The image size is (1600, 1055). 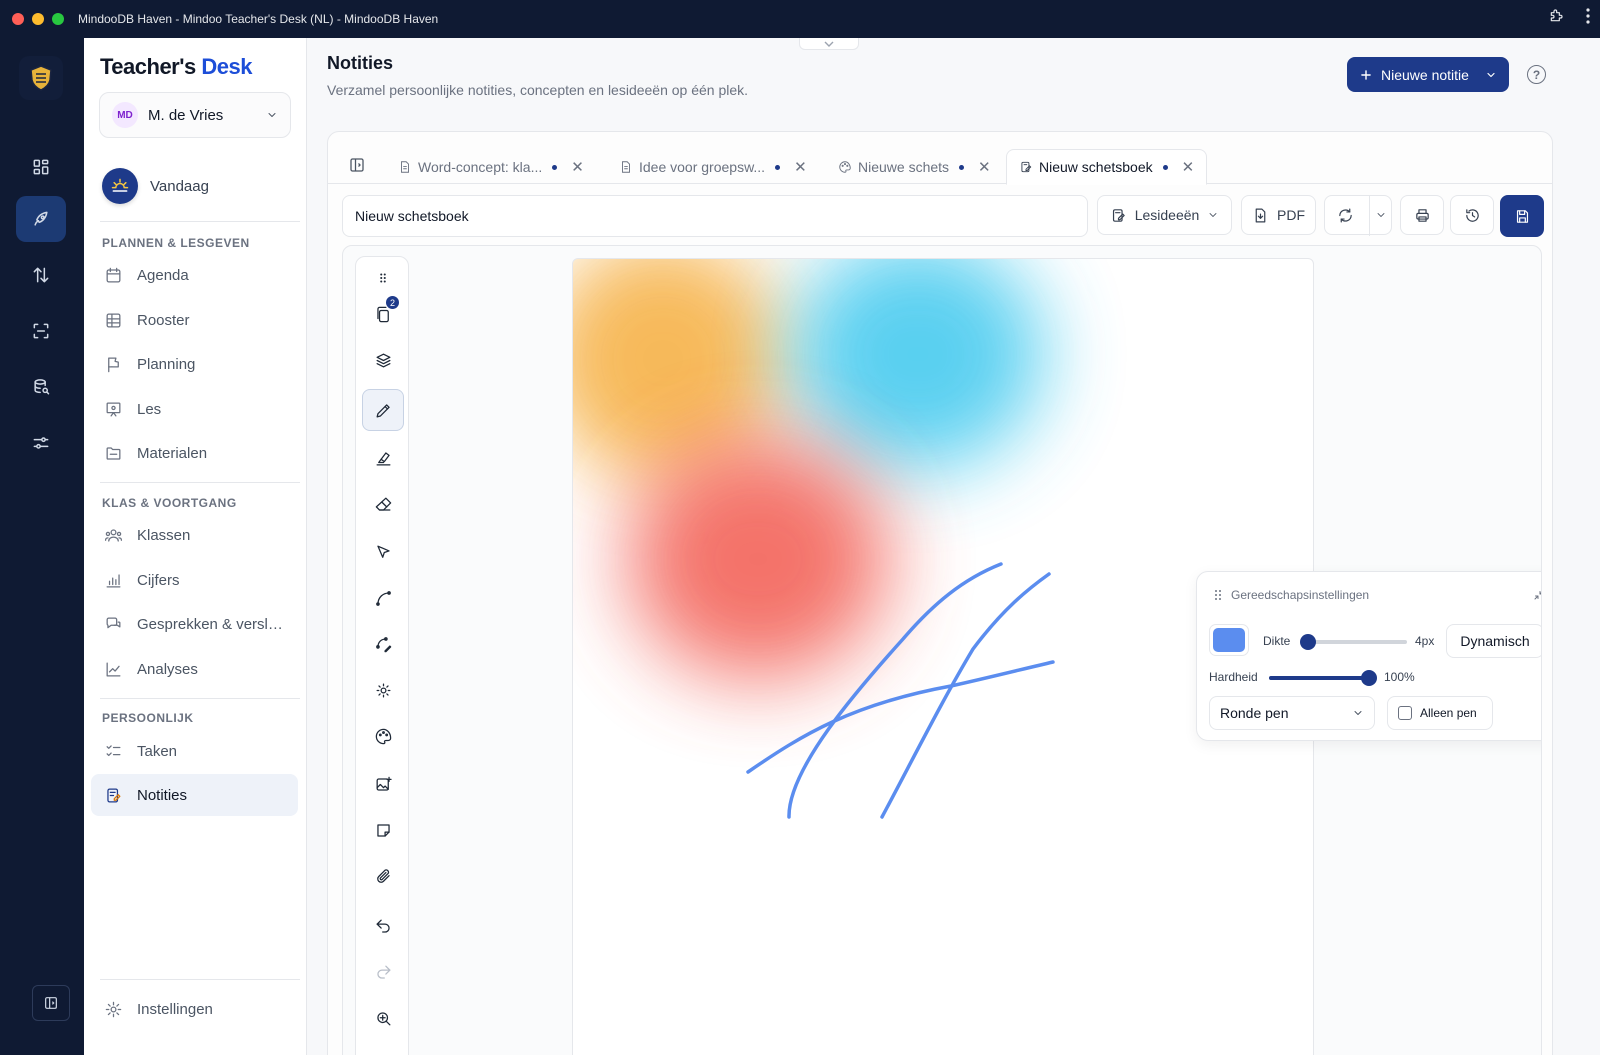 I want to click on cursor-icon, so click(x=383, y=551).